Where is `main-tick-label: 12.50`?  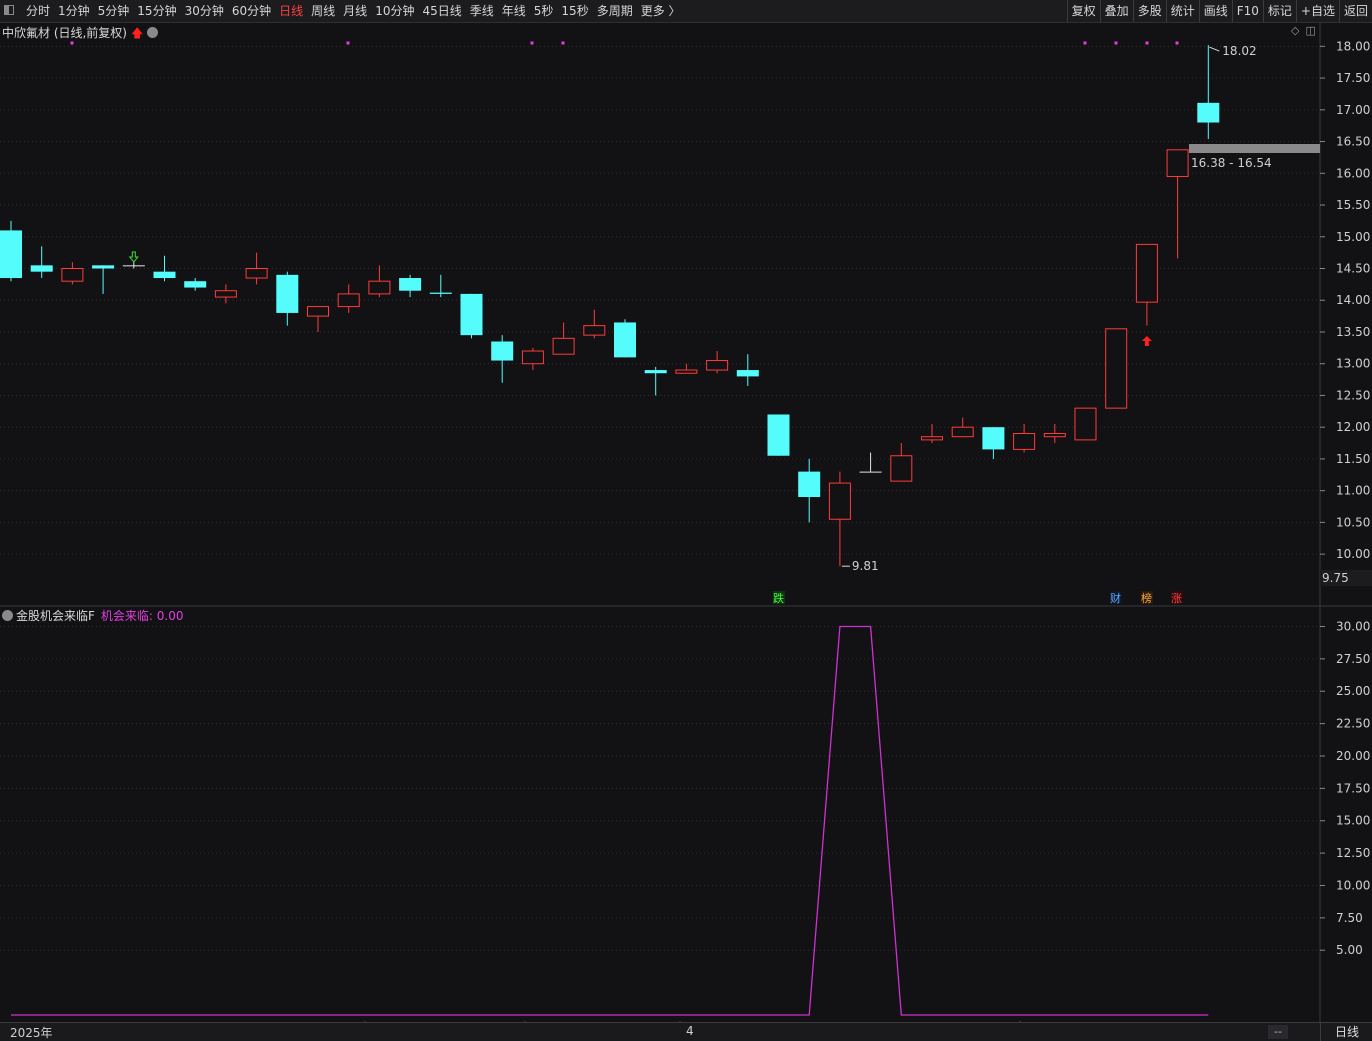 main-tick-label: 12.50 is located at coordinates (1353, 395).